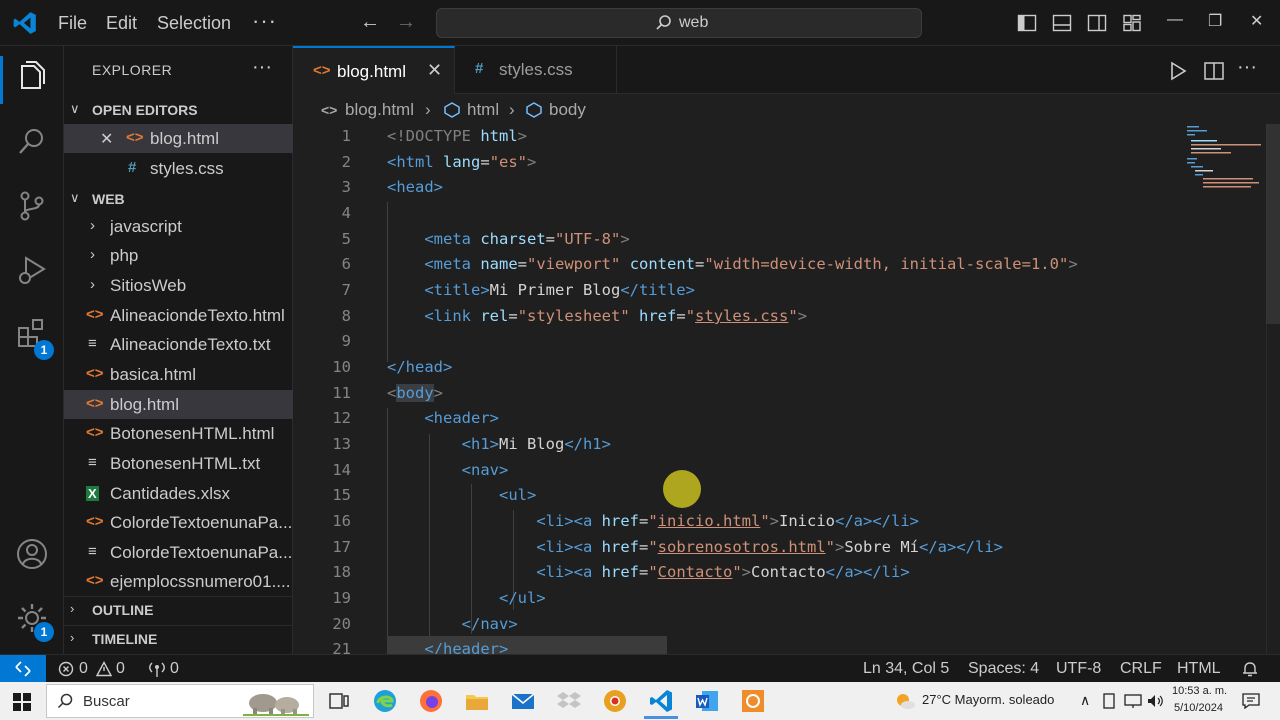 The width and height of the screenshot is (1280, 720). What do you see at coordinates (661, 701) in the screenshot?
I see `vscode-taskbar-icon` at bounding box center [661, 701].